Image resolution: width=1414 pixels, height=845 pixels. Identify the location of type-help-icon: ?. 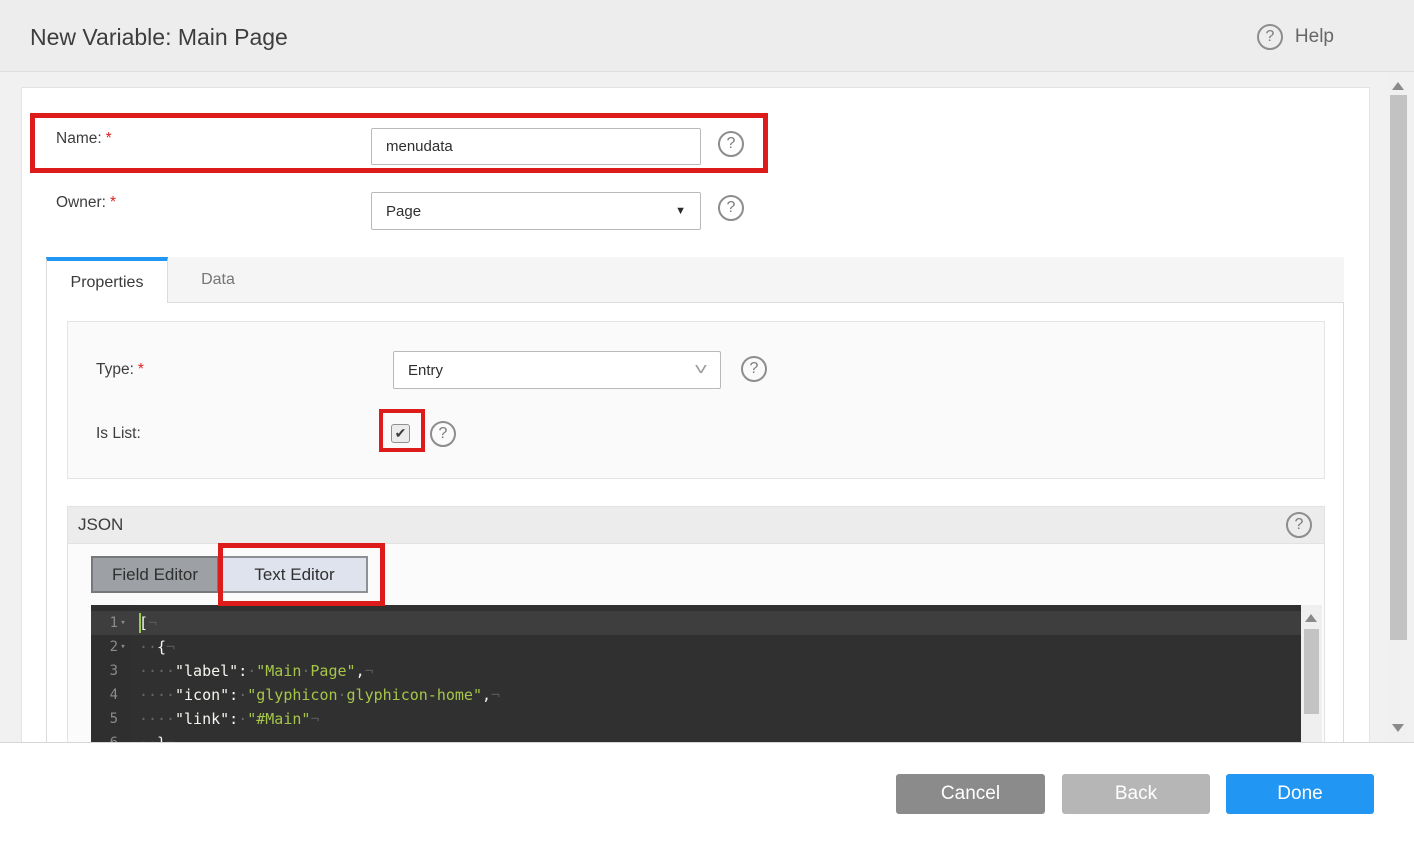
(754, 369).